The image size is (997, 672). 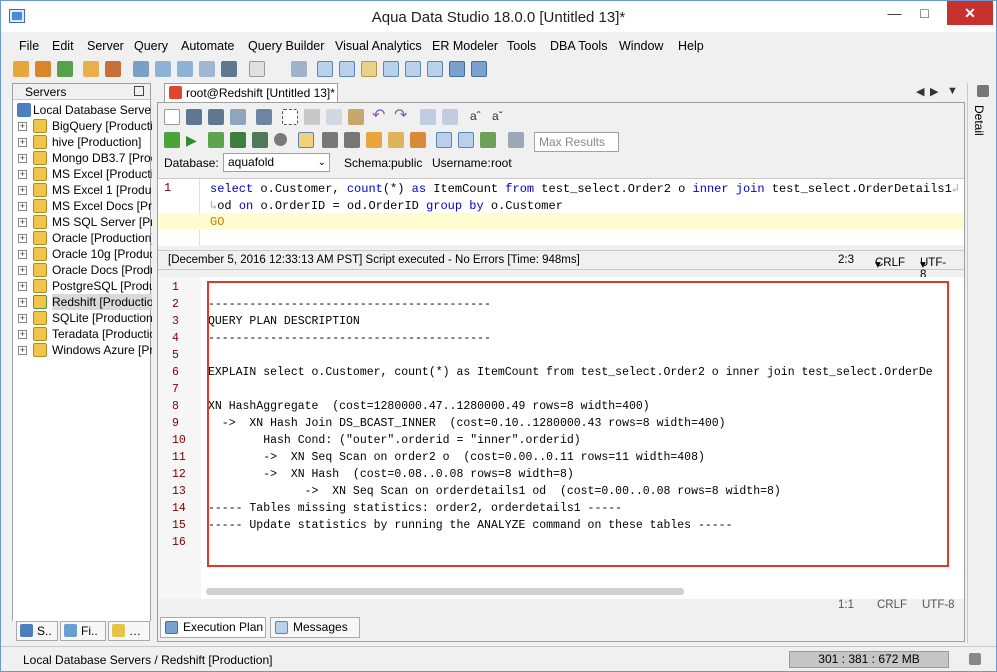 I want to click on tree-item: + Oracle 10g [Producti, so click(x=82, y=254).